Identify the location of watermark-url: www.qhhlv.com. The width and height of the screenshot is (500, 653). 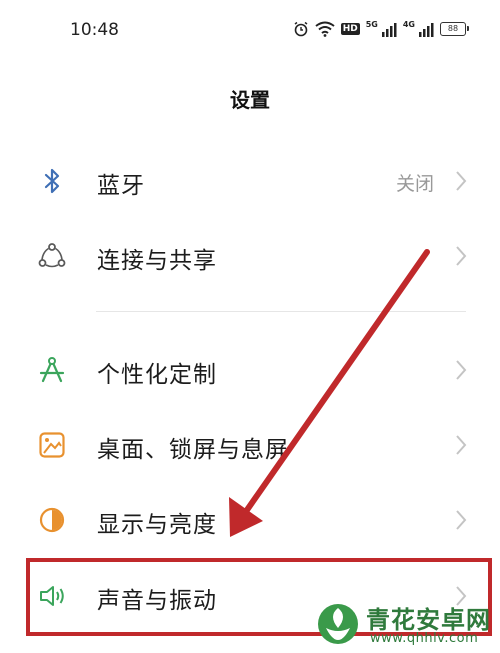
(424, 638).